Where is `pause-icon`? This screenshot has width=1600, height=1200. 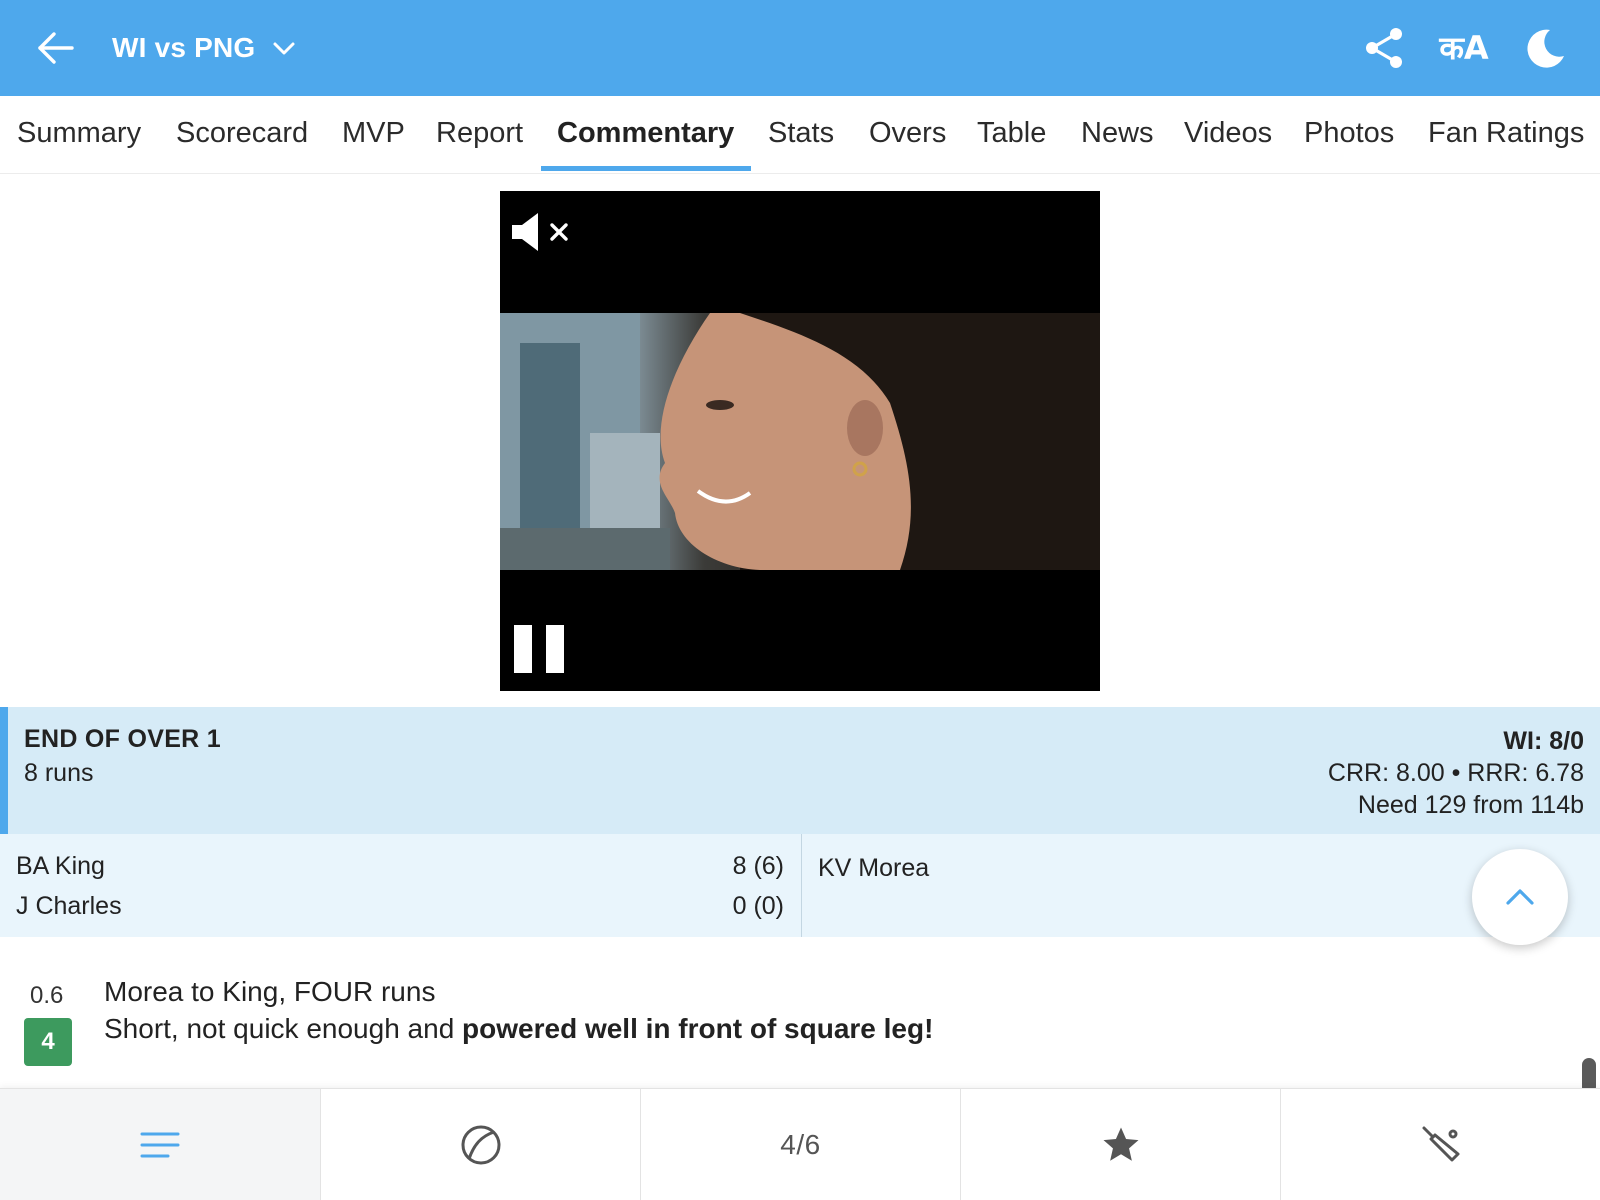
pause-icon is located at coordinates (539, 649).